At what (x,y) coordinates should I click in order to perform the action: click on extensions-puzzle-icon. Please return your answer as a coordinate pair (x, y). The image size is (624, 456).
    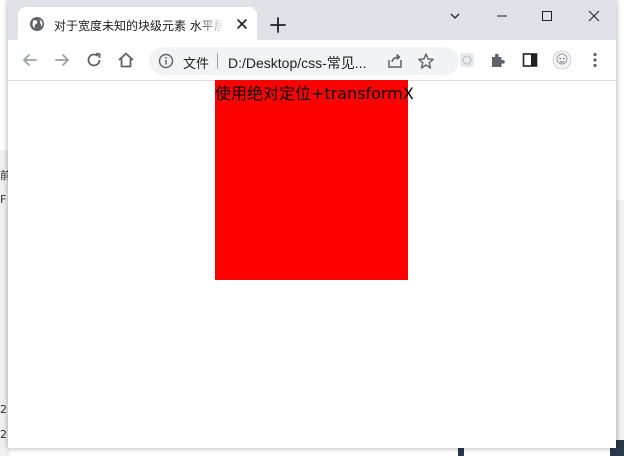
    Looking at the image, I should click on (498, 60).